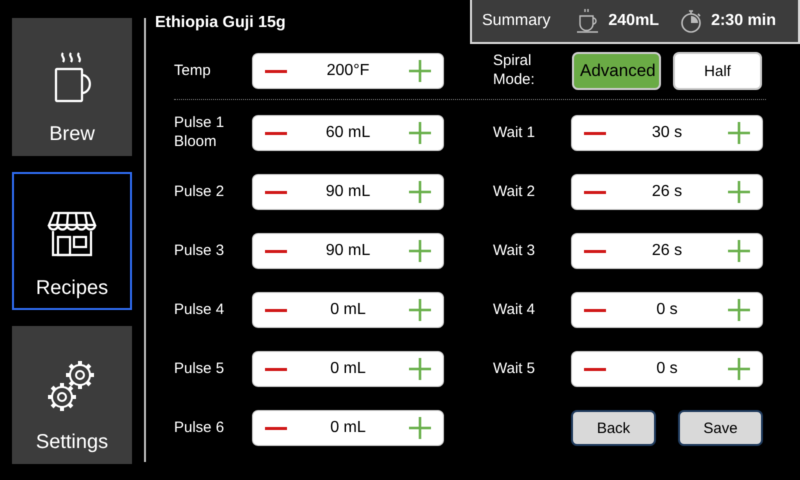 This screenshot has height=480, width=800. Describe the element at coordinates (516, 21) in the screenshot. I see `summary-label: Summary` at that location.